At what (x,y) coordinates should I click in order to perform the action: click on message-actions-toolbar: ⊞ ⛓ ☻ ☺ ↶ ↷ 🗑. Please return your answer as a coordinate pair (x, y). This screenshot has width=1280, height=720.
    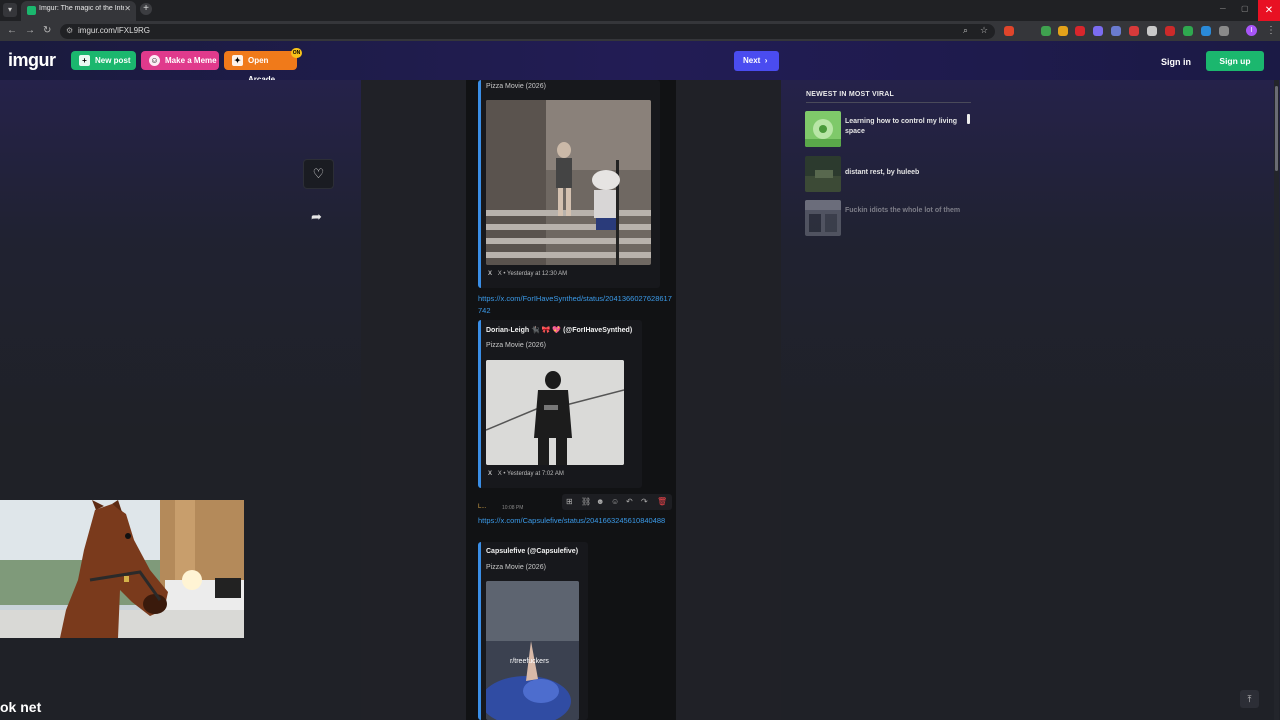
    Looking at the image, I should click on (617, 502).